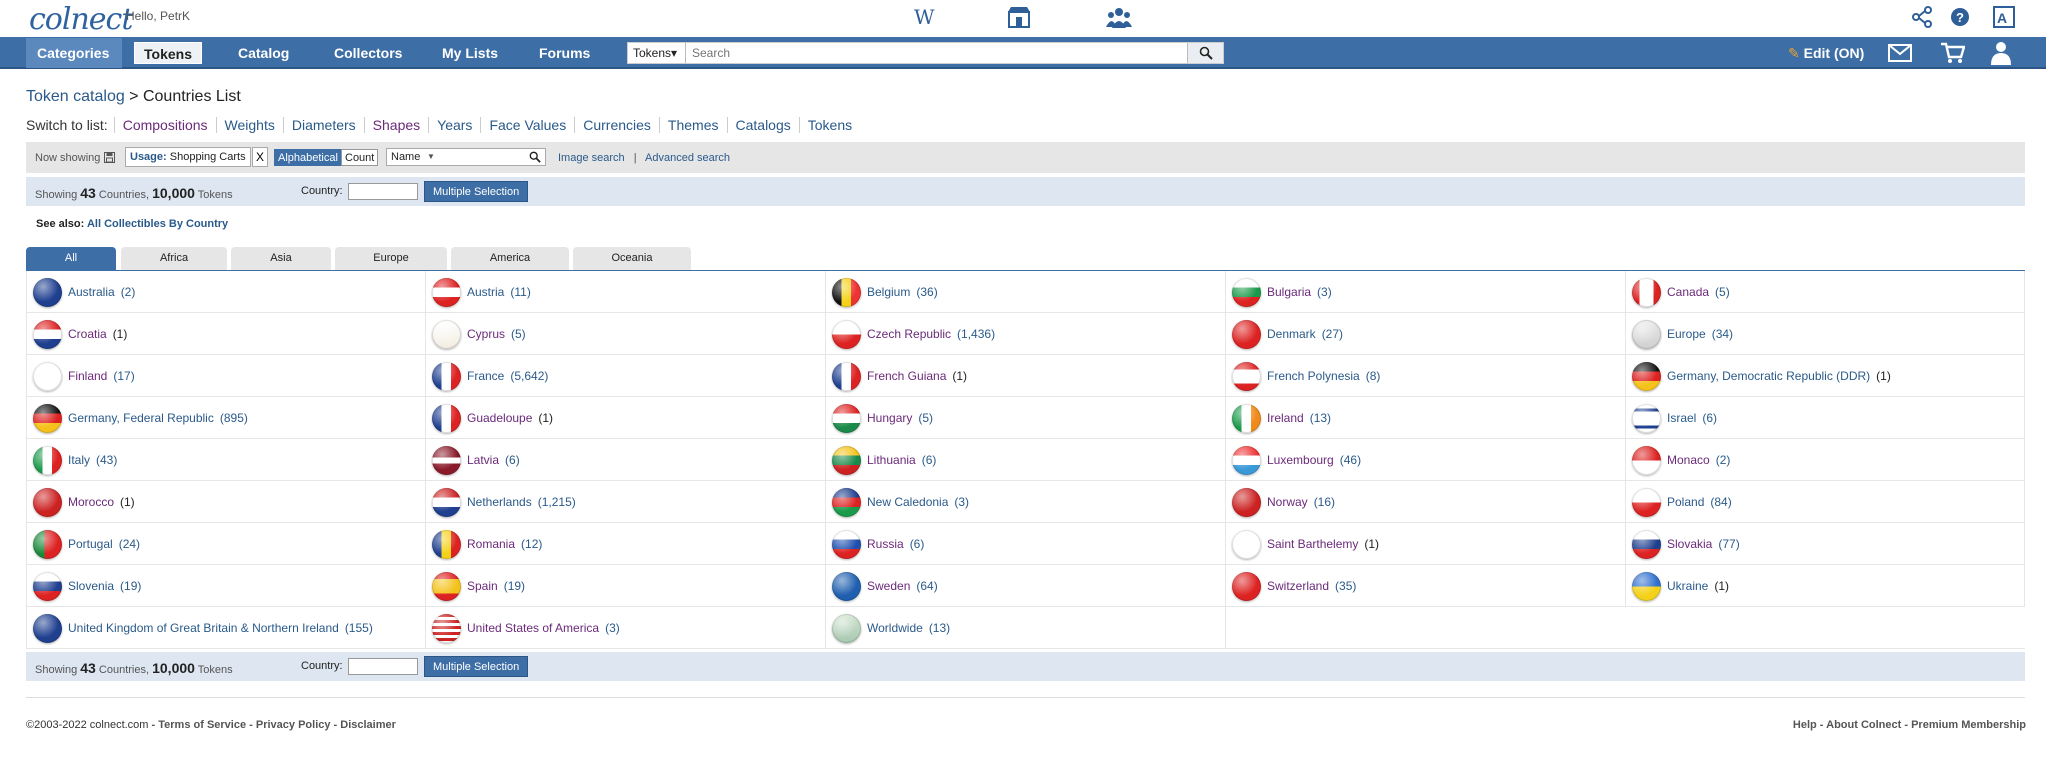 Image resolution: width=2046 pixels, height=763 pixels. Describe the element at coordinates (909, 334) in the screenshot. I see `country-name-link: Czech Republic` at that location.